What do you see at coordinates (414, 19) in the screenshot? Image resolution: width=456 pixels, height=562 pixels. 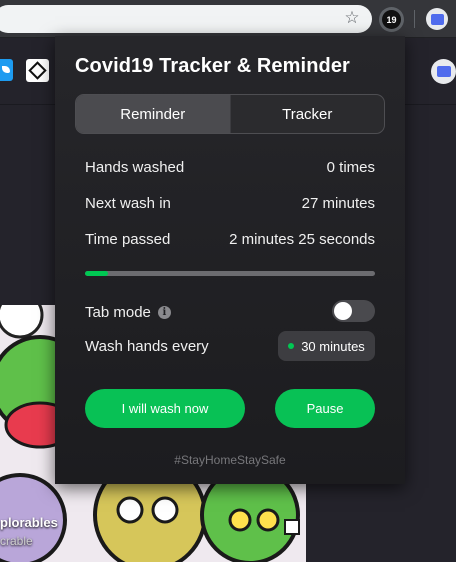 I see `toolbar-divider` at bounding box center [414, 19].